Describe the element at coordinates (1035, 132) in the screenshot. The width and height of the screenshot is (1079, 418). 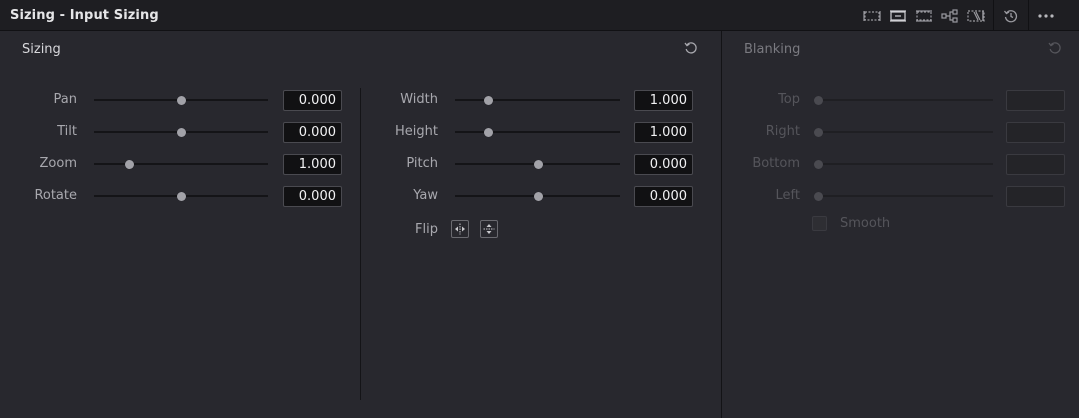
I see `right-value-field` at that location.